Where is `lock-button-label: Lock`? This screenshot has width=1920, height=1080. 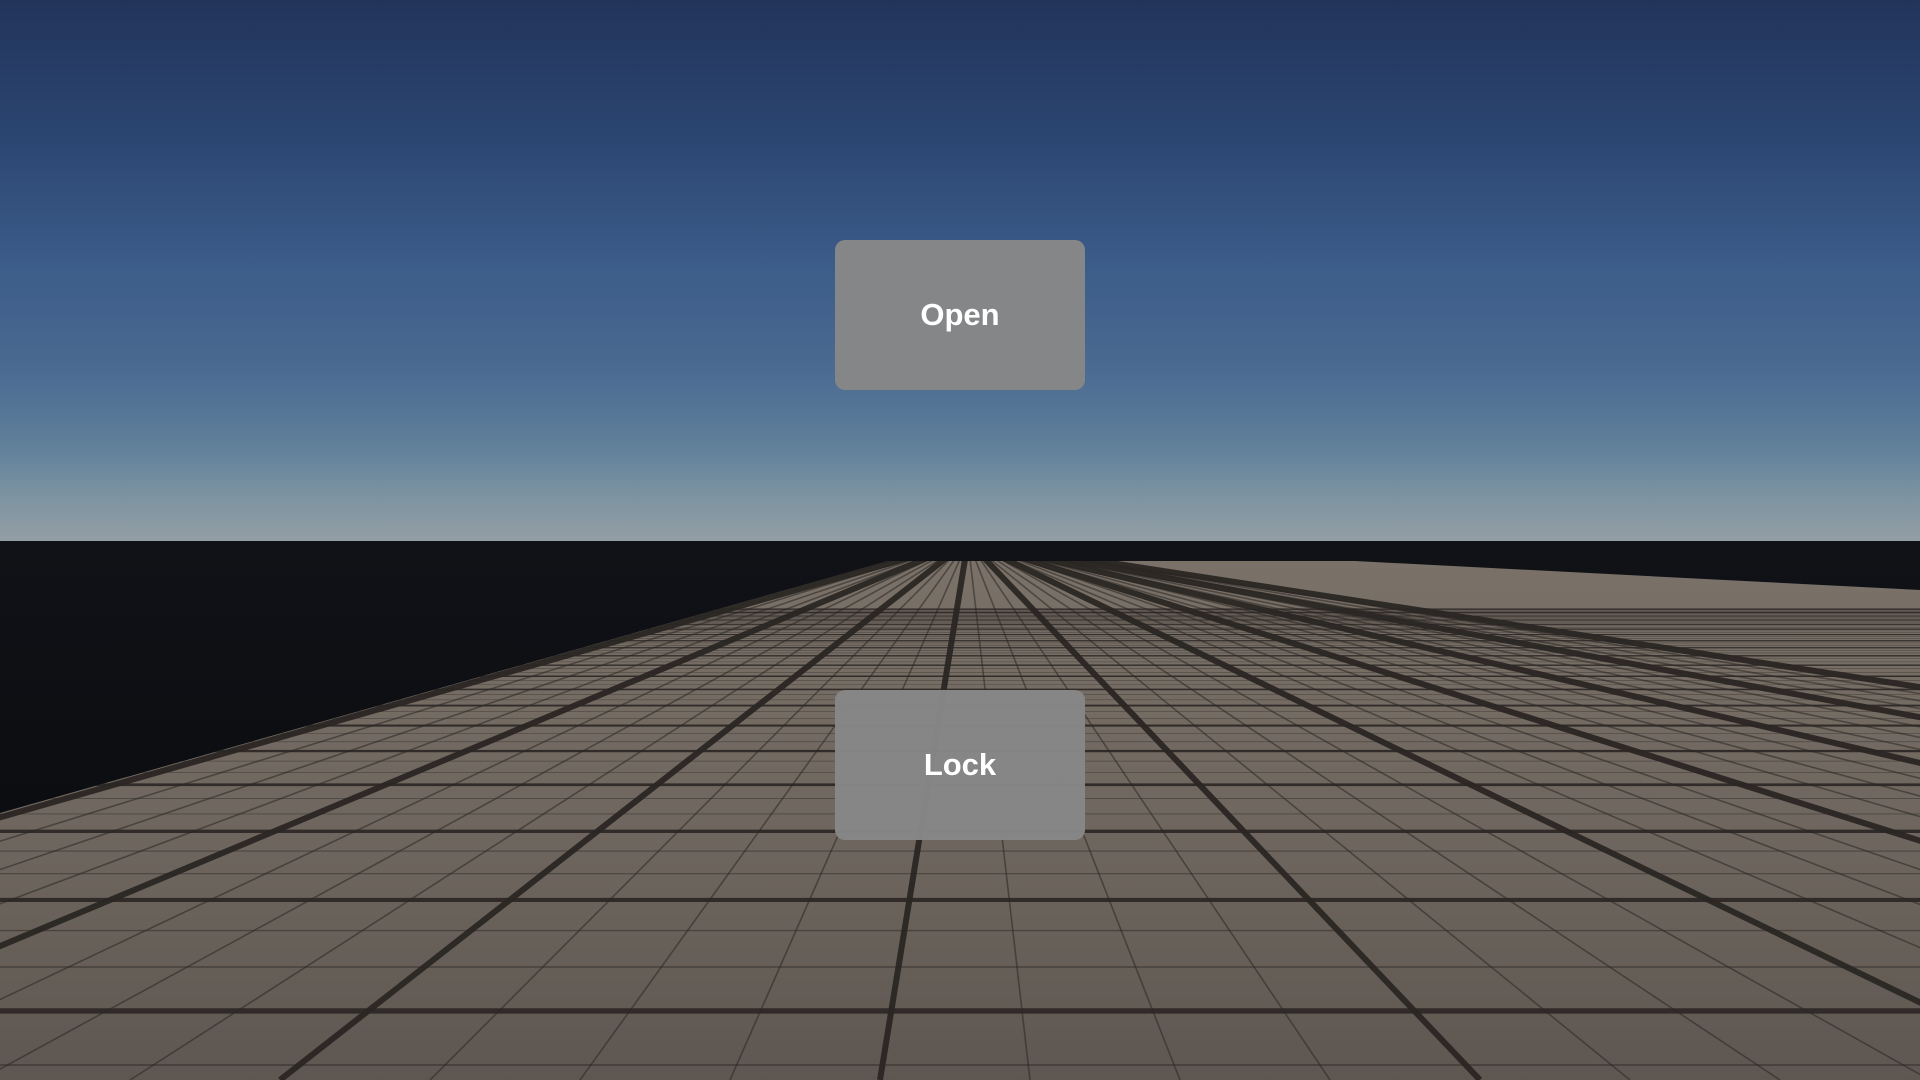 lock-button-label: Lock is located at coordinates (960, 764).